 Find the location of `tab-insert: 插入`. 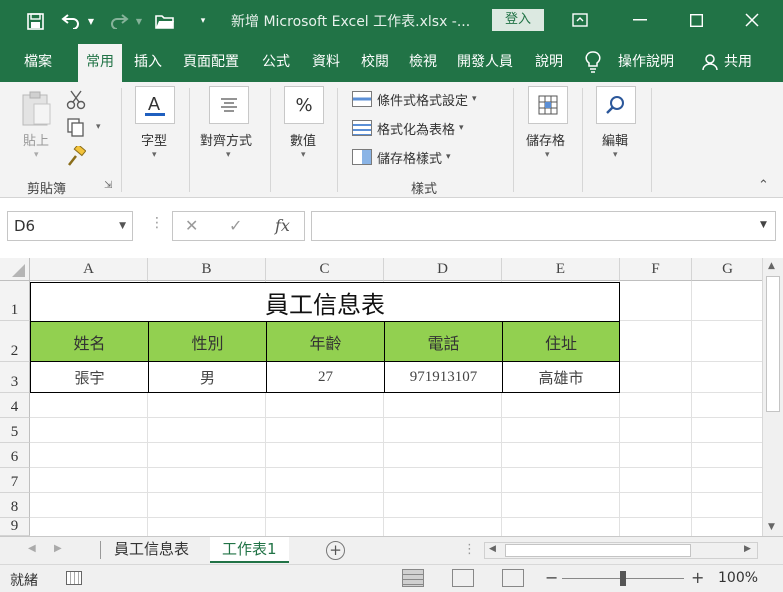

tab-insert: 插入 is located at coordinates (148, 62).